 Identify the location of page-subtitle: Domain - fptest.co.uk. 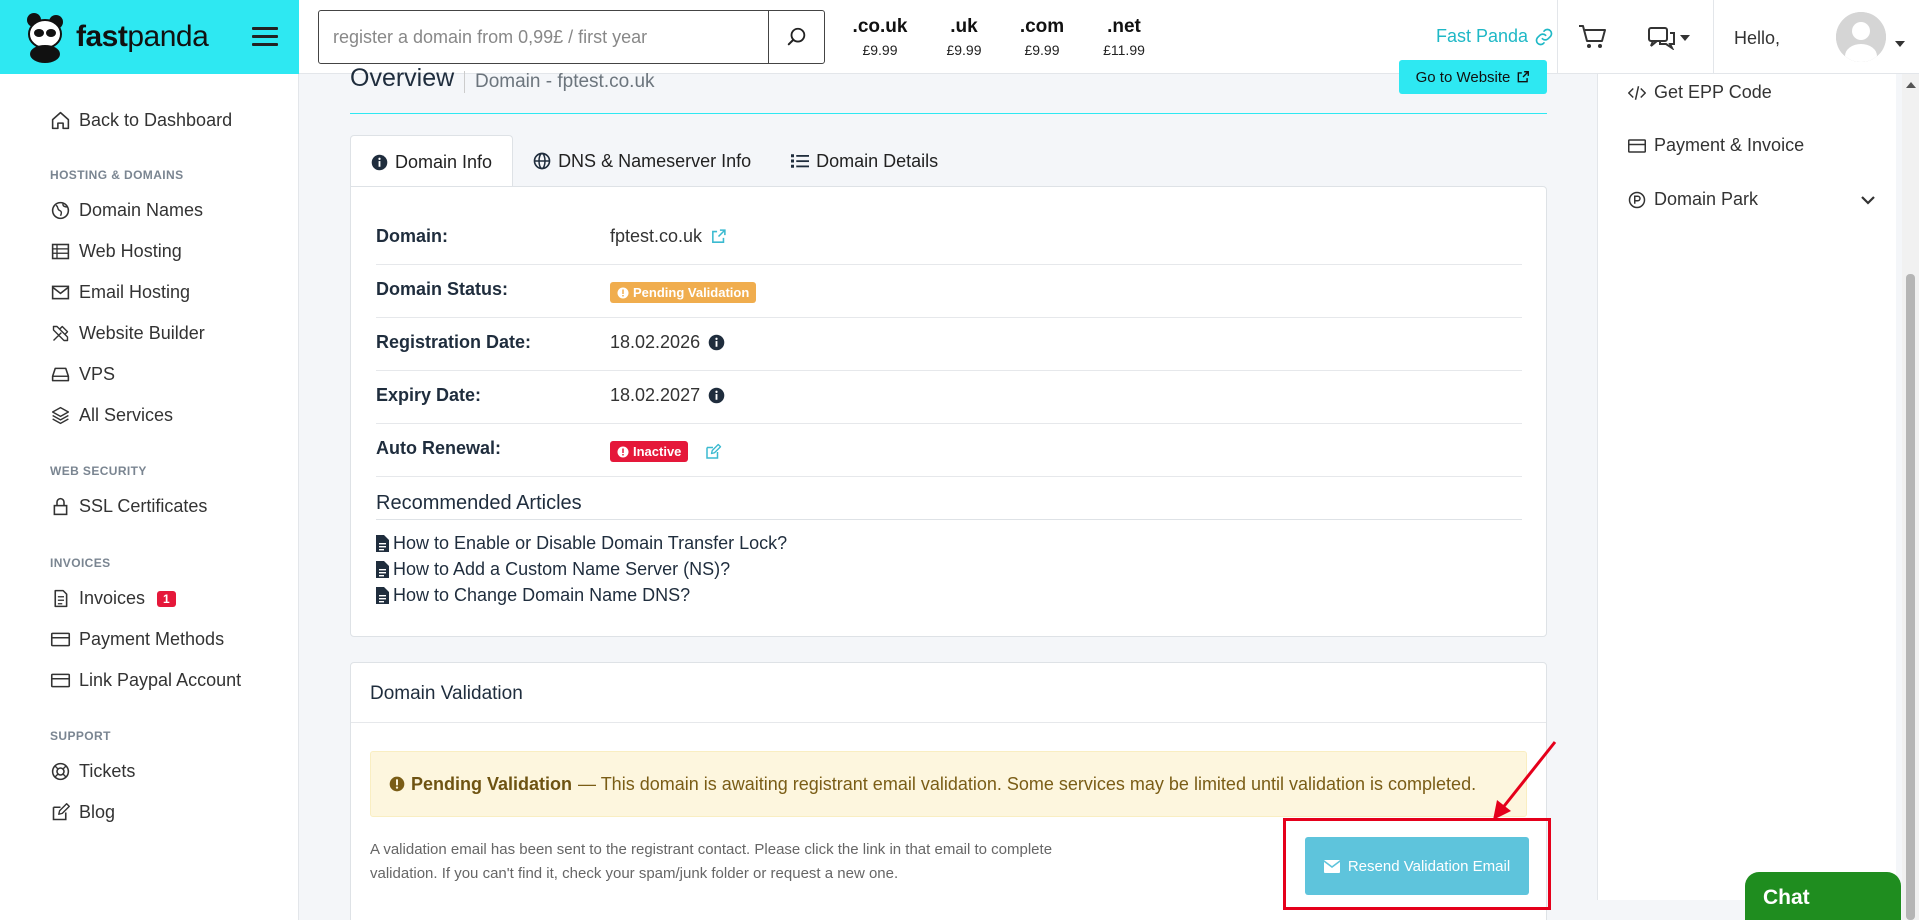
(559, 82).